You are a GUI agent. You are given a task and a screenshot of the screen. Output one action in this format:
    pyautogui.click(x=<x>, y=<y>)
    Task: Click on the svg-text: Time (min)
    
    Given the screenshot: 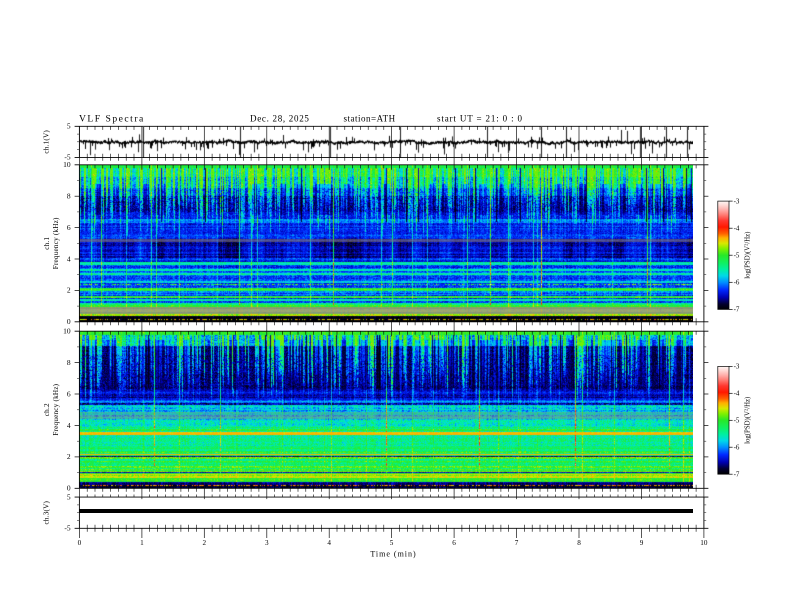 What is the action you would take?
    pyautogui.click(x=393, y=553)
    